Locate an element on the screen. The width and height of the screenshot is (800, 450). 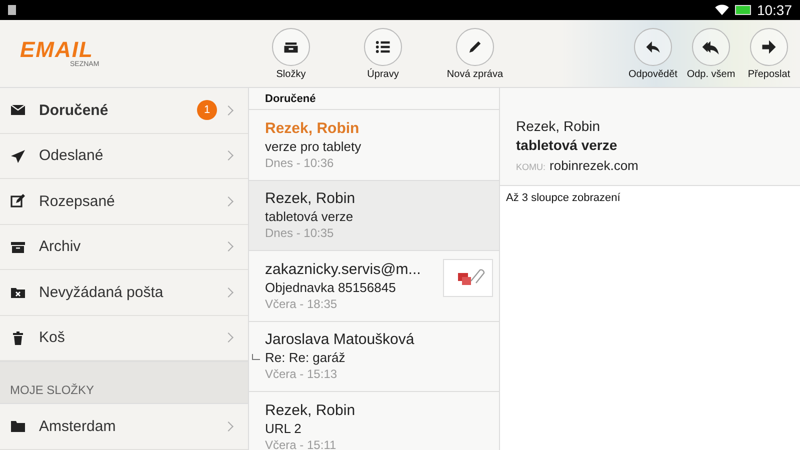
forward-icon is located at coordinates (769, 47).